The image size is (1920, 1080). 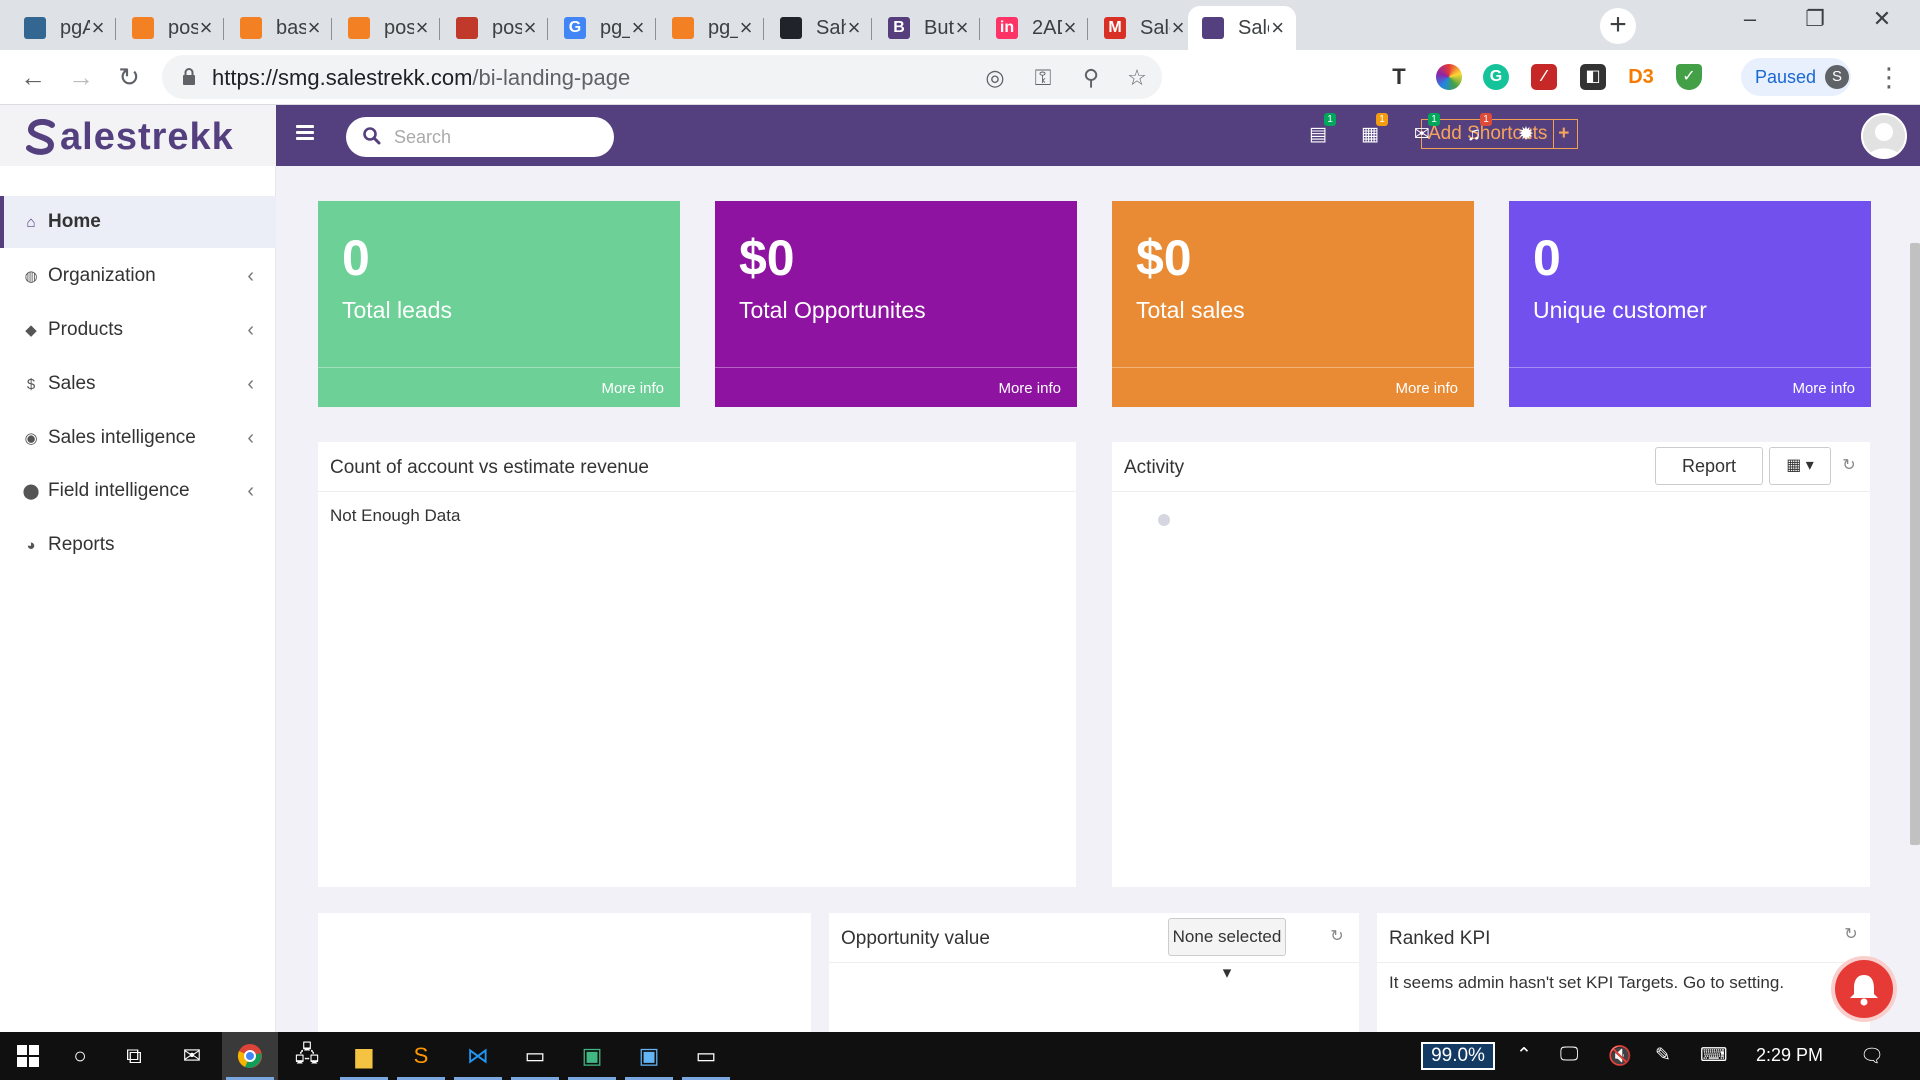 I want to click on unique-customer-more-info-link: More info, so click(x=1823, y=388).